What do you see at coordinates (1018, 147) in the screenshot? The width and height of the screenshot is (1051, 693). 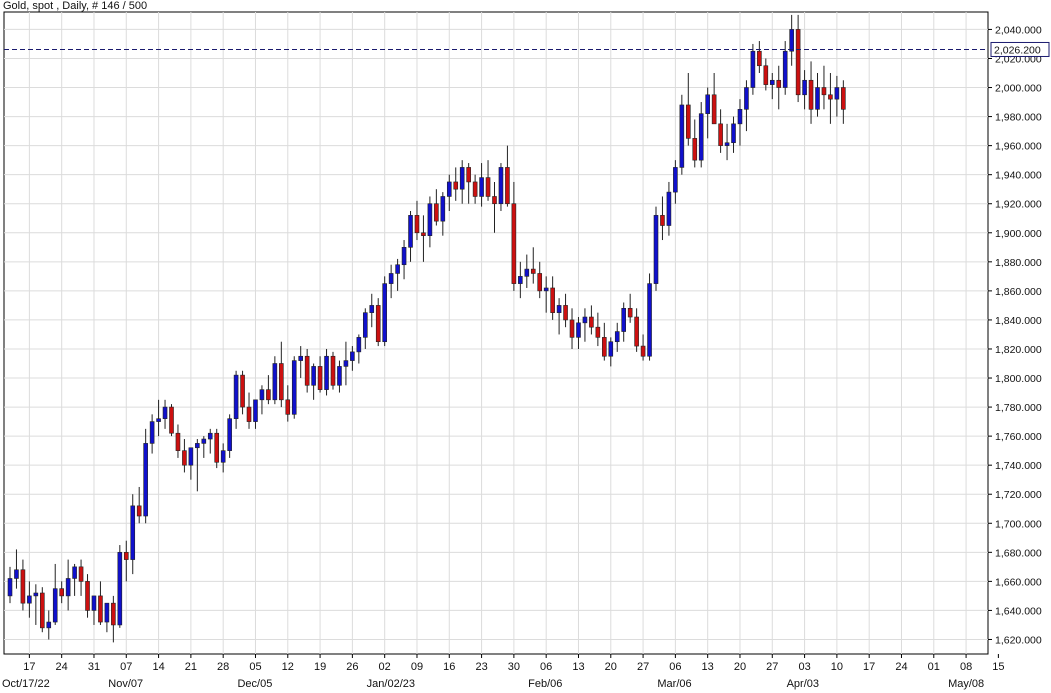 I see `y-tick-label: 1,960.000` at bounding box center [1018, 147].